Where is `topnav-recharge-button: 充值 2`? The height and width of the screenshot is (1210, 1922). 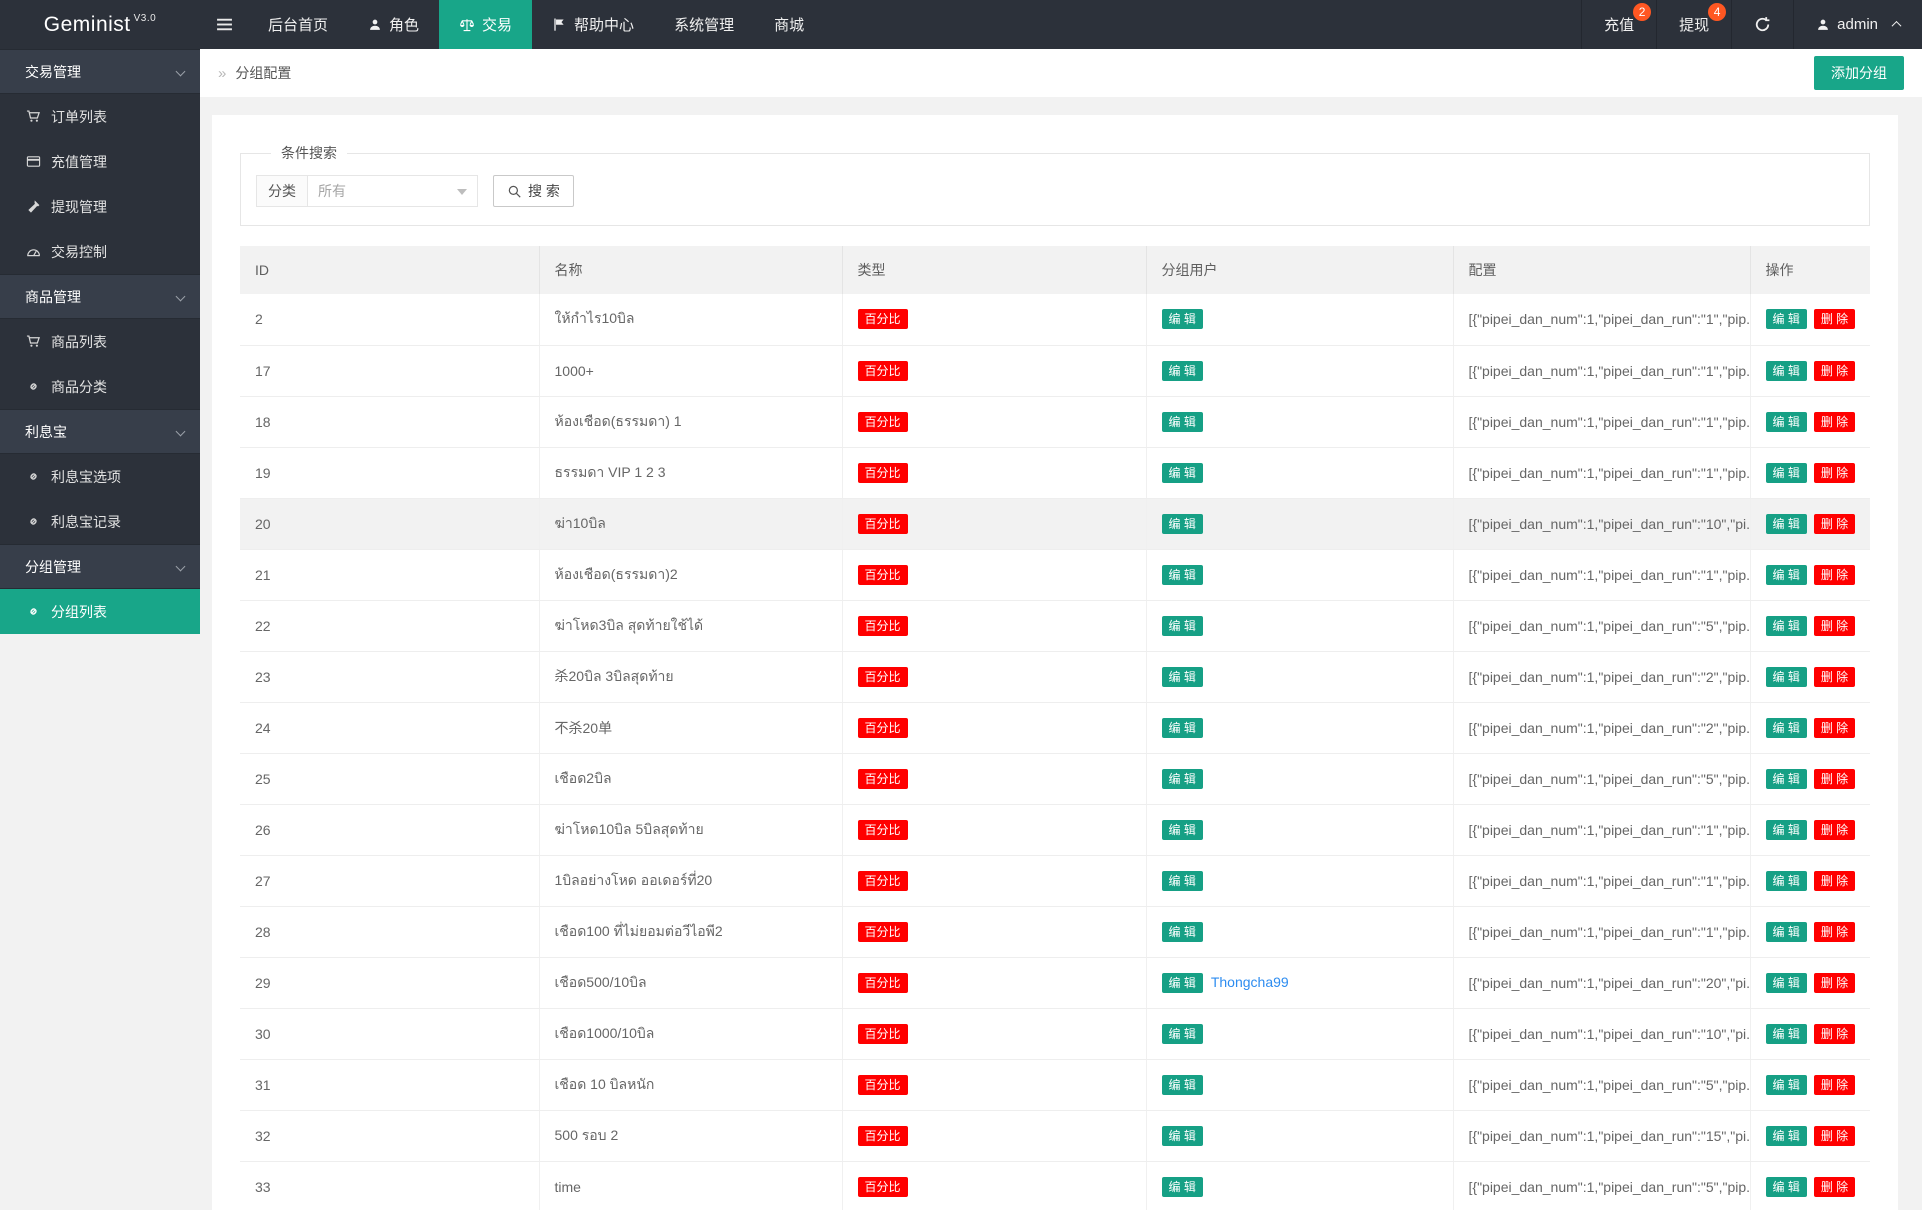
topnav-recharge-button: 充值 2 is located at coordinates (1618, 24).